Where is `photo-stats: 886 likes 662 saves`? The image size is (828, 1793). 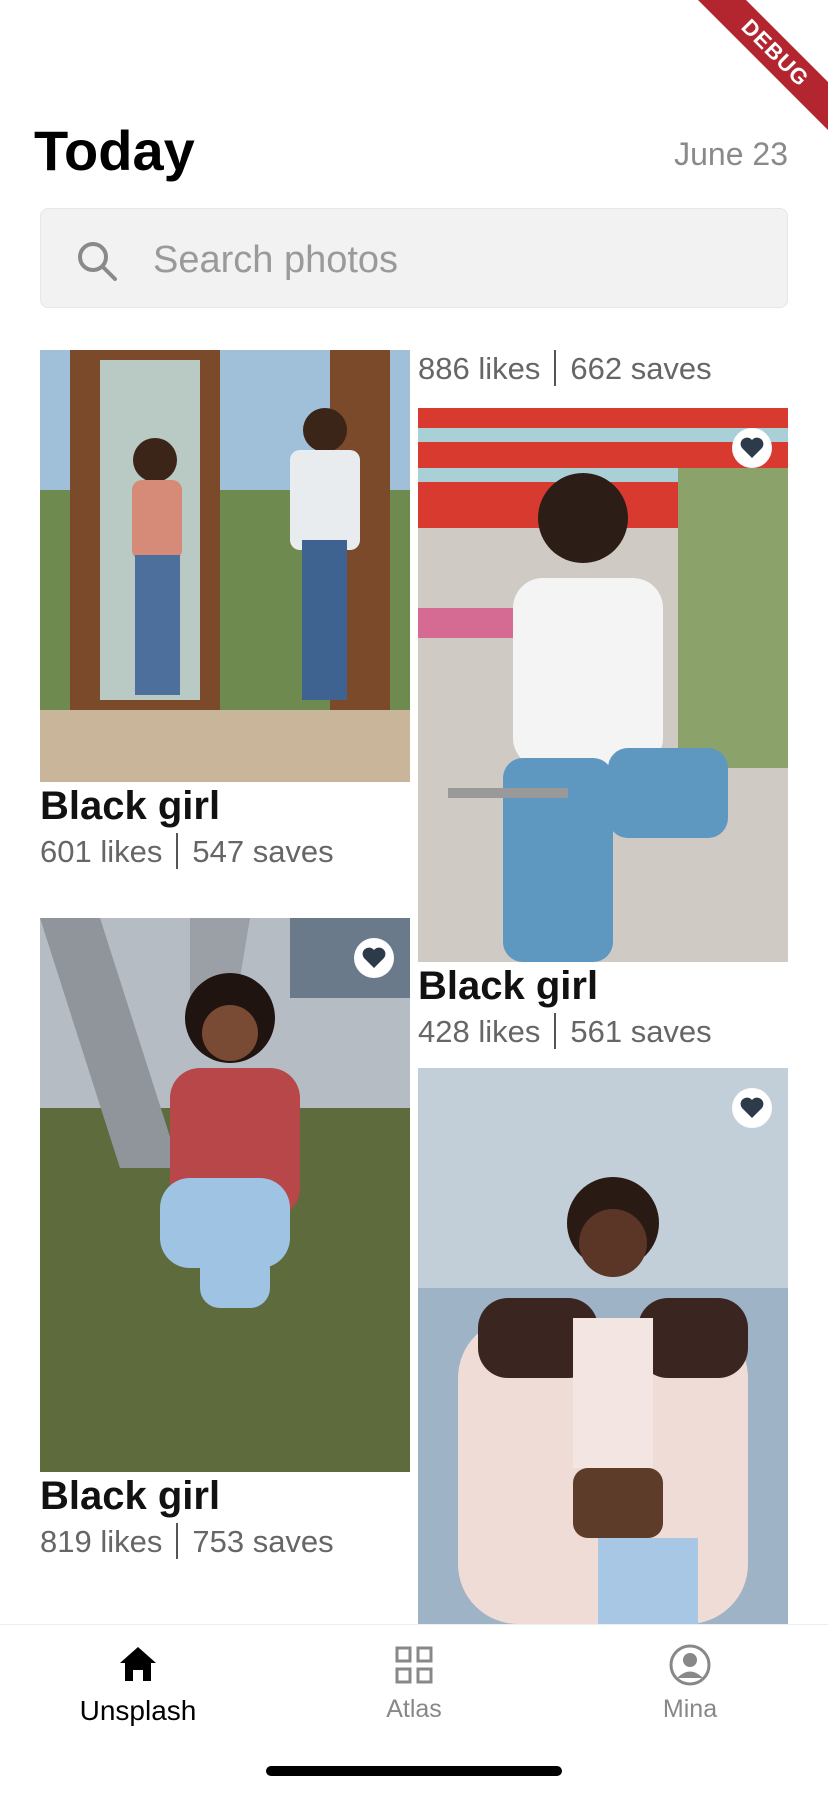 photo-stats: 886 likes 662 saves is located at coordinates (565, 368).